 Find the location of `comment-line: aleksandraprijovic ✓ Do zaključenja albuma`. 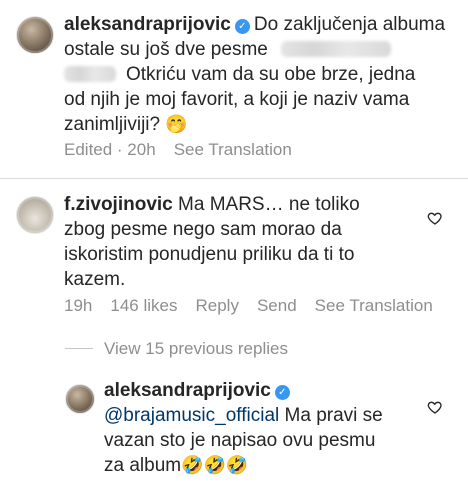

comment-line: aleksandraprijovic ✓ Do zaključenja albuma is located at coordinates (264, 24).